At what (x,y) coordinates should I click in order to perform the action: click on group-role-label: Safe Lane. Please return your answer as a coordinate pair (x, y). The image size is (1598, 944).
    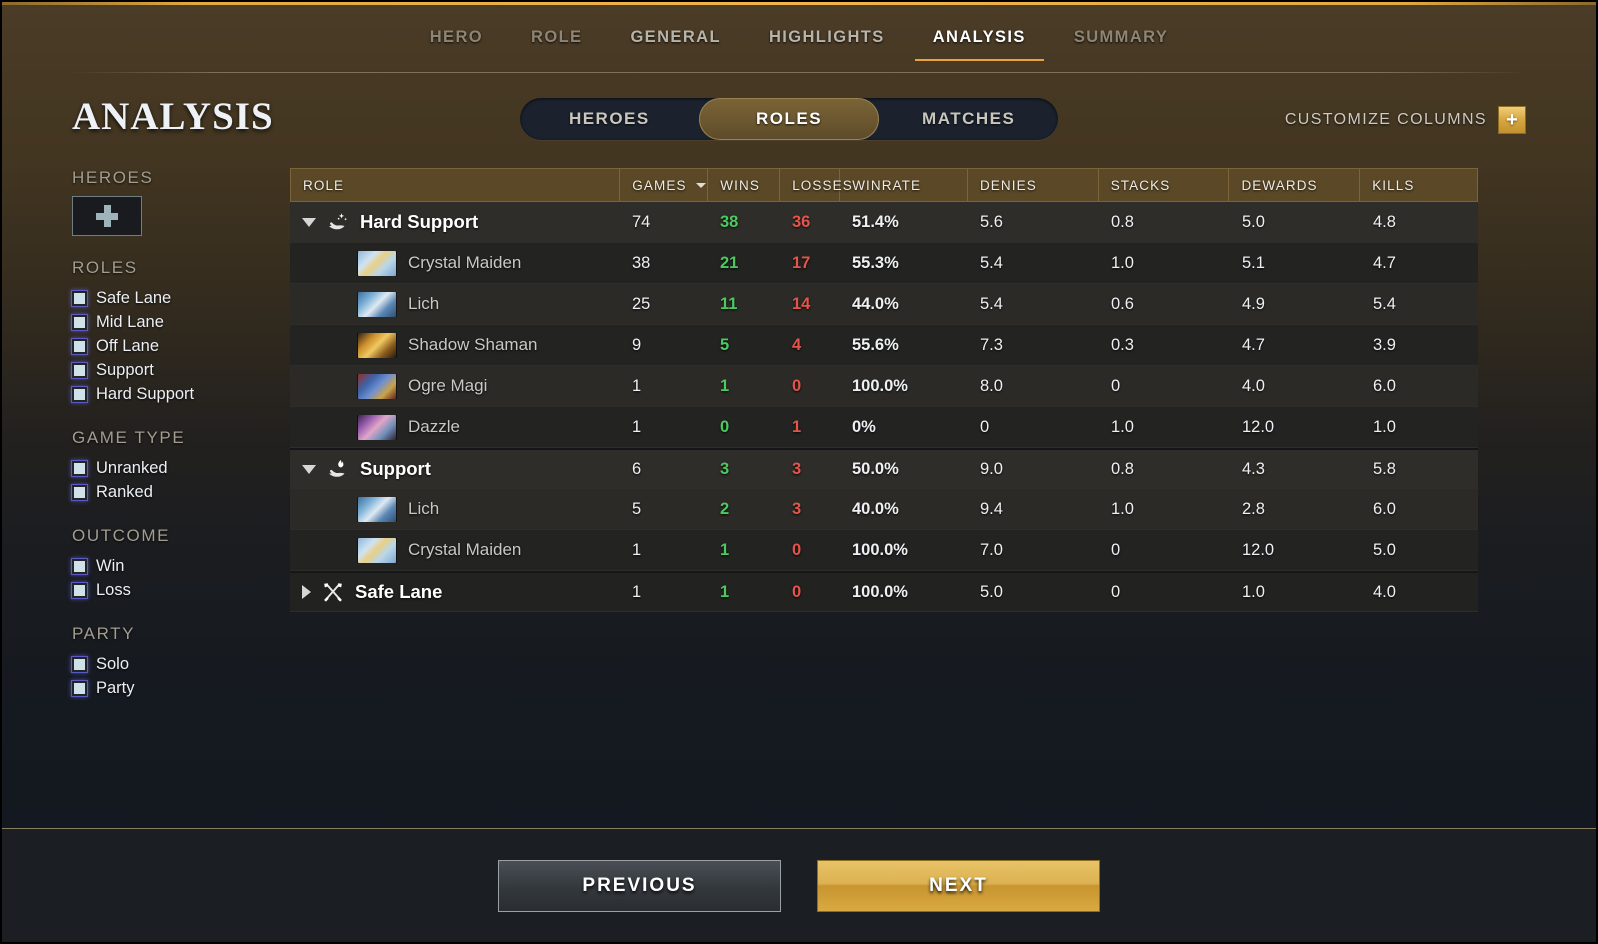
    Looking at the image, I should click on (399, 591).